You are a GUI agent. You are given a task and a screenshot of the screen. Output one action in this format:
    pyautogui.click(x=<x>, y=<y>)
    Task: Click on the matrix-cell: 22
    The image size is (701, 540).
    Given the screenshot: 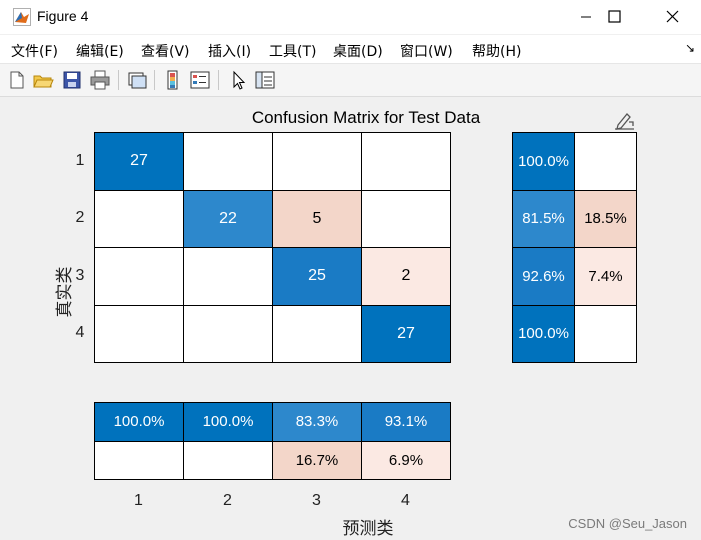 What is the action you would take?
    pyautogui.click(x=228, y=218)
    